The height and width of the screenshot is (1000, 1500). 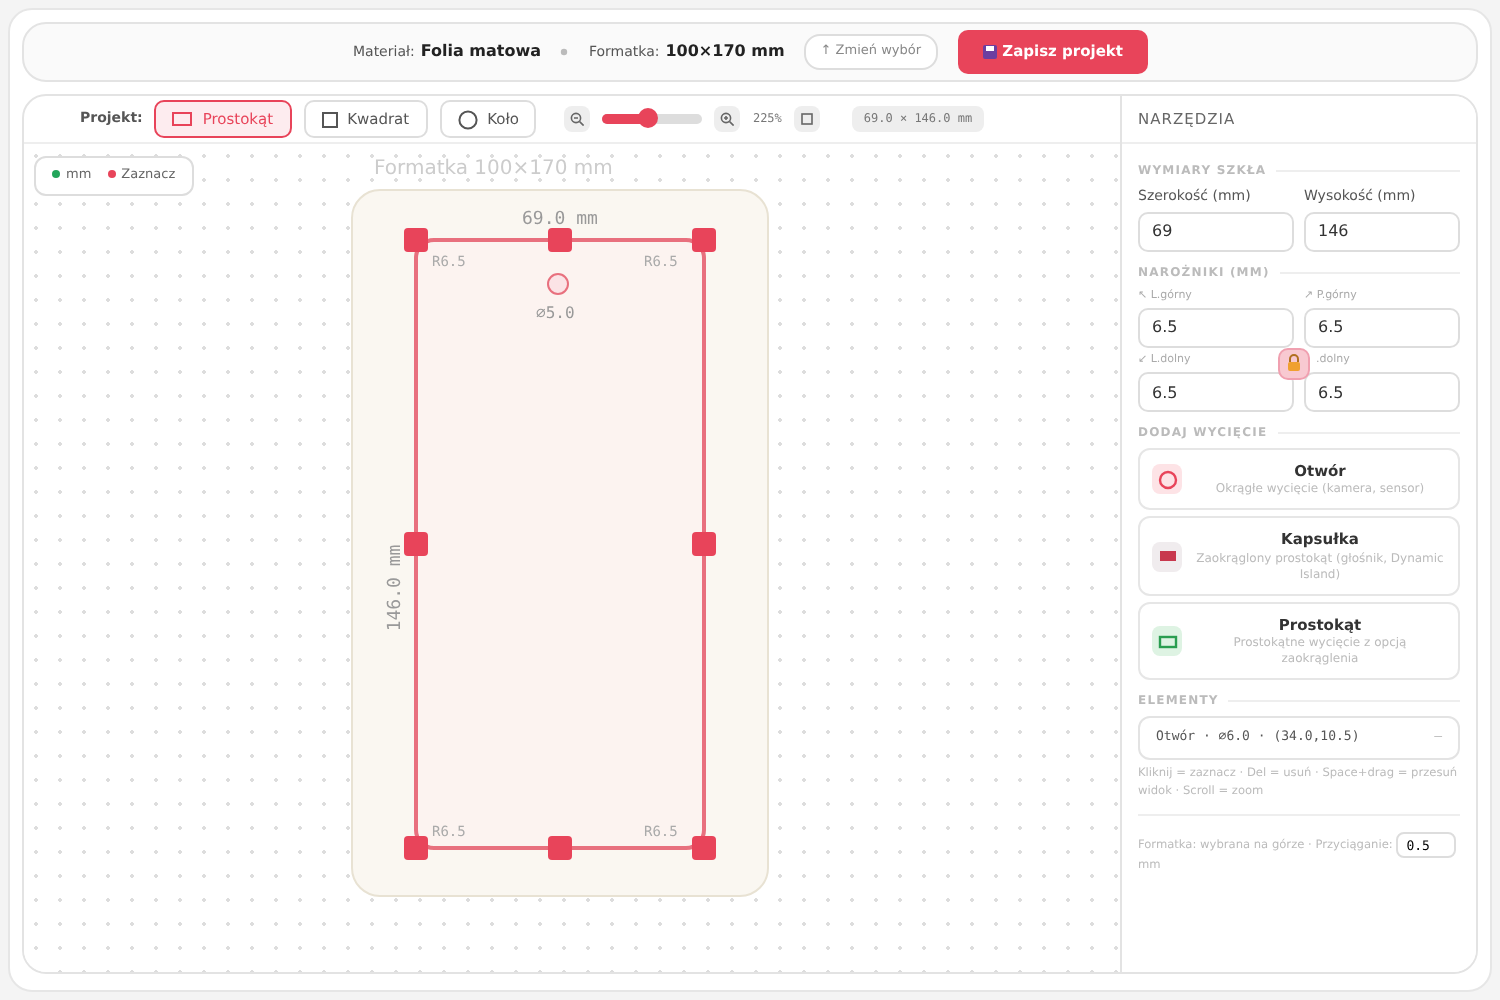 I want to click on format-value: 100×170 mm, so click(x=725, y=52).